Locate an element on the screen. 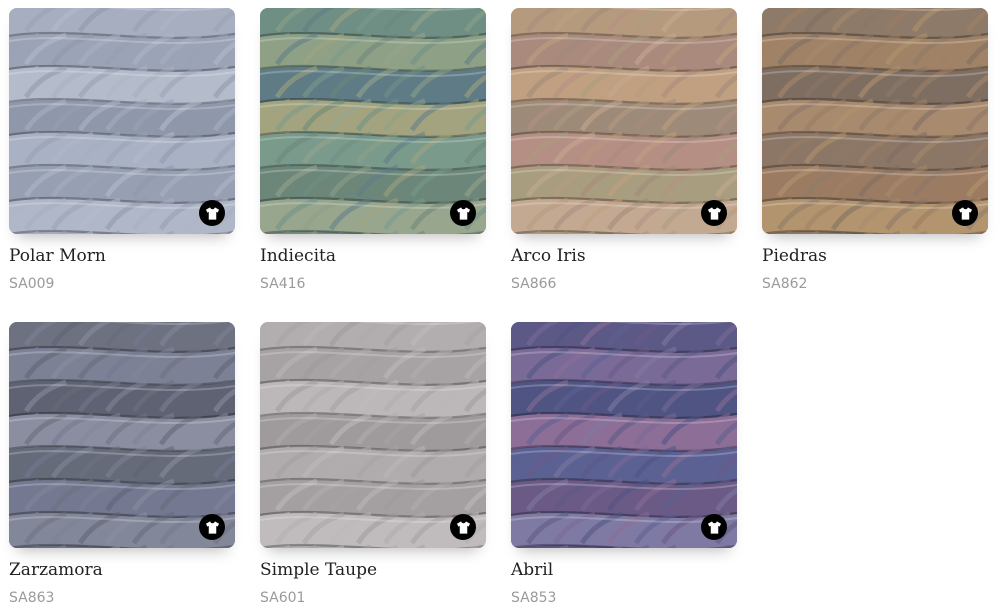 This screenshot has width=997, height=616. color-name: Piedras is located at coordinates (875, 256).